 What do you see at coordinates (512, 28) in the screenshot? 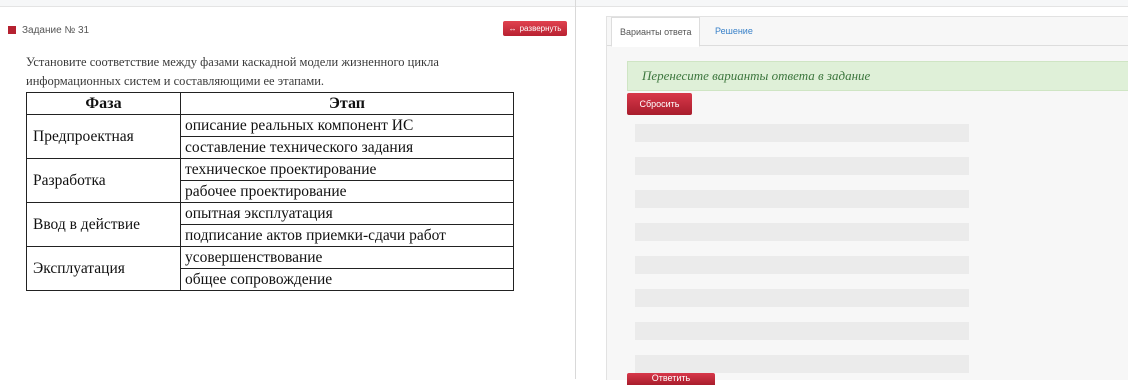
I see `expand-arrows-icon: ↔` at bounding box center [512, 28].